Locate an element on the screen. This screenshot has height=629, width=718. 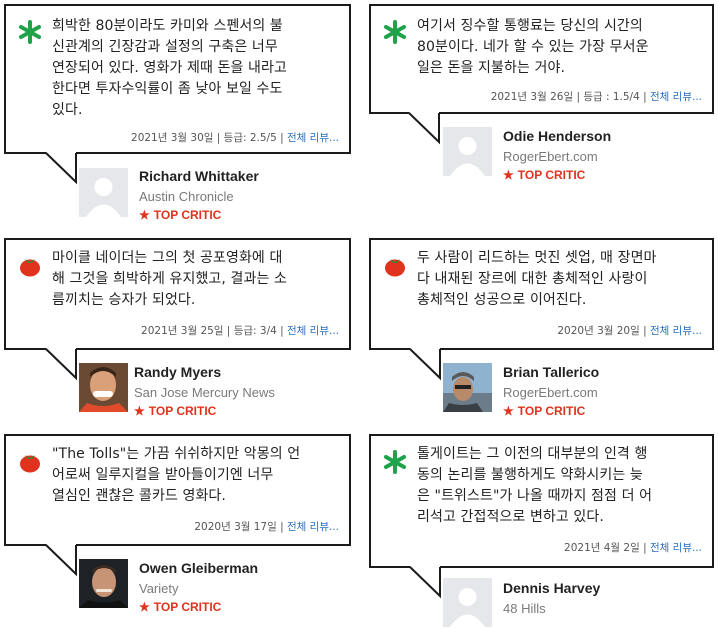
critic-name: Brian Tallerico is located at coordinates (551, 372).